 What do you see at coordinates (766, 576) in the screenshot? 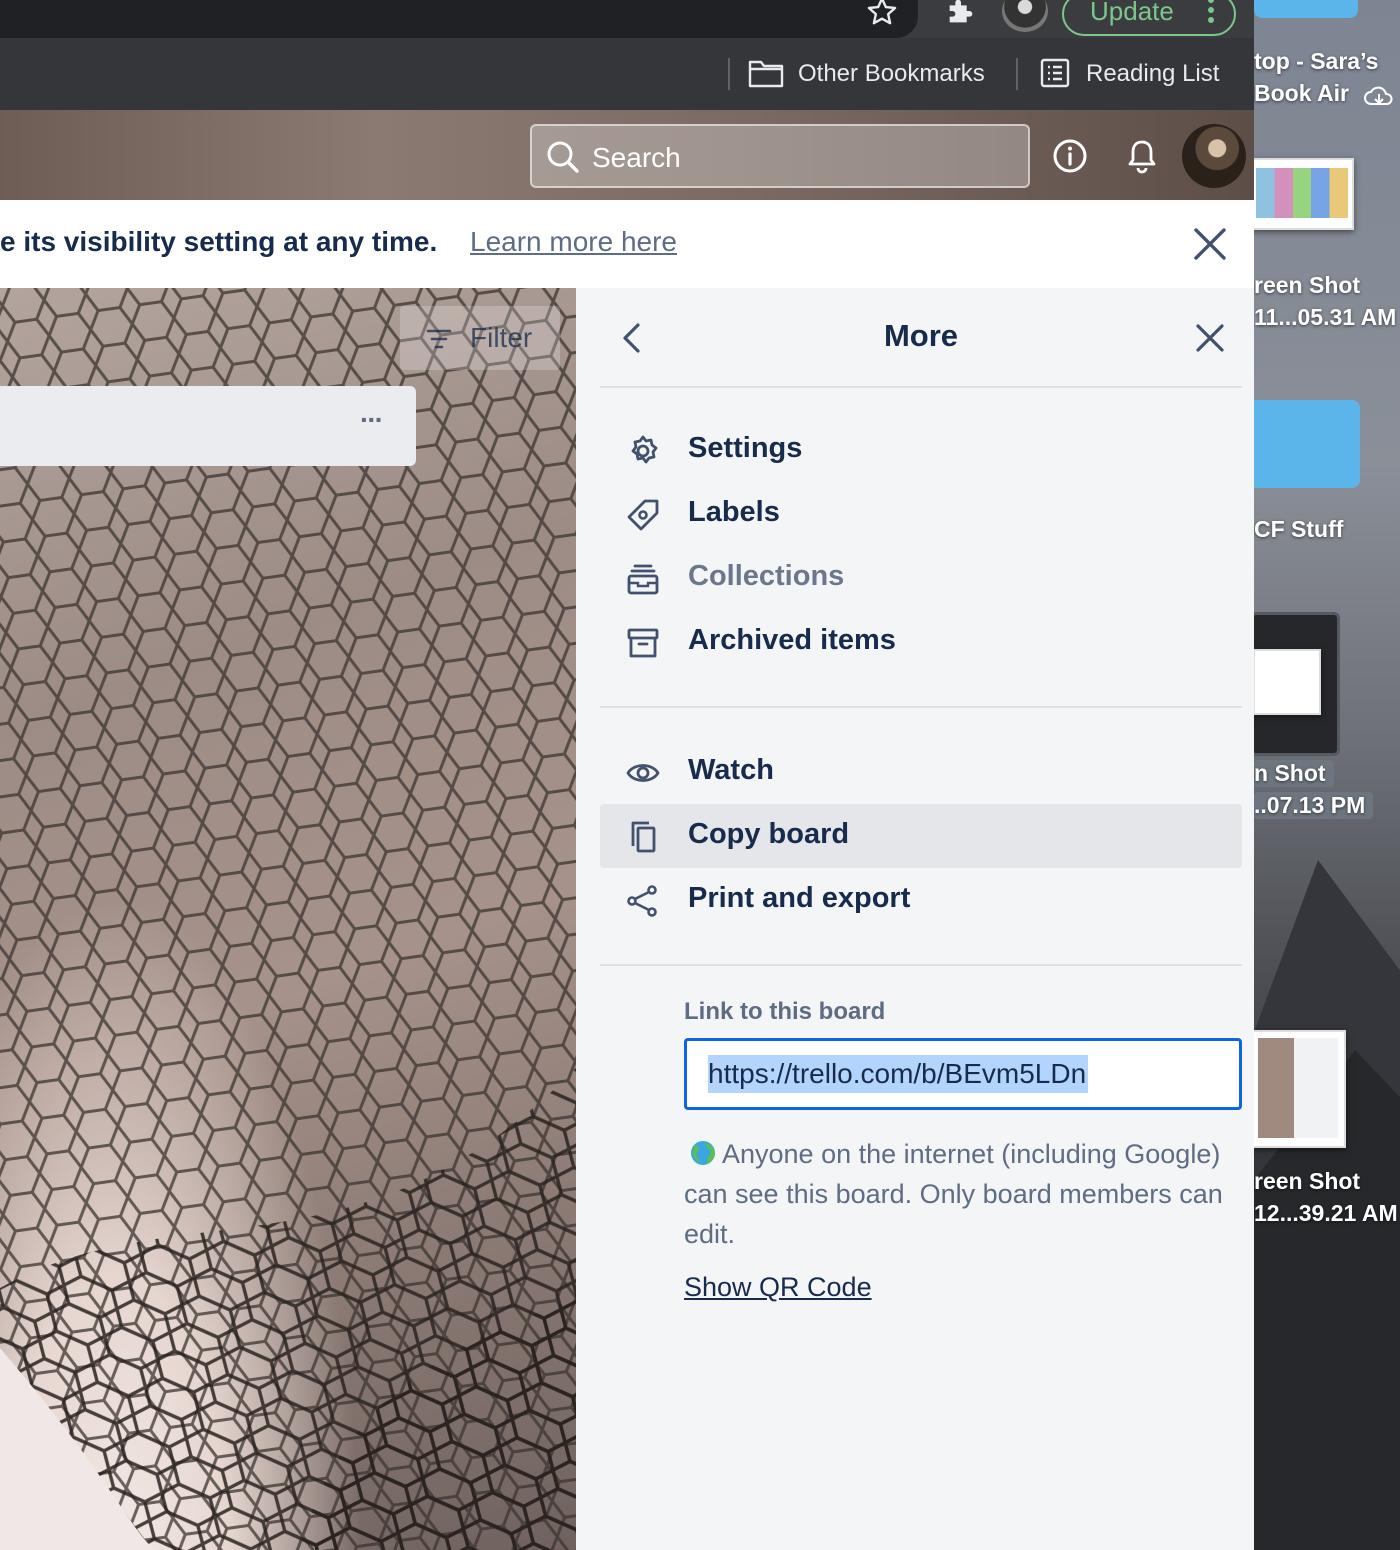
I see `menu-item-label: Collections` at bounding box center [766, 576].